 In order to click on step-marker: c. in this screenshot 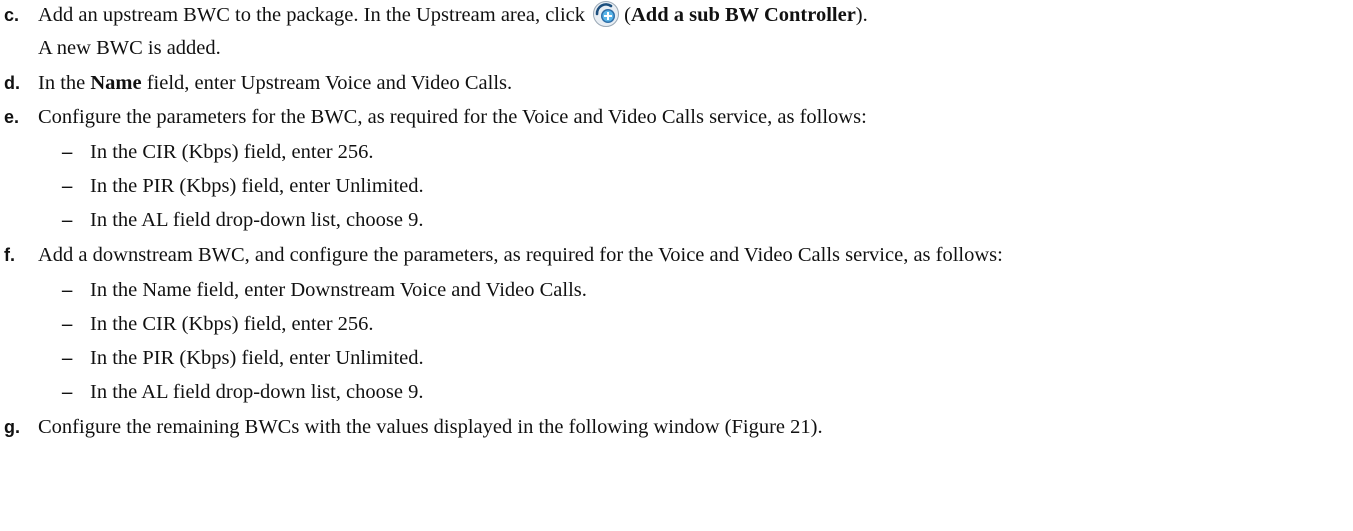, I will do `click(12, 15)`.